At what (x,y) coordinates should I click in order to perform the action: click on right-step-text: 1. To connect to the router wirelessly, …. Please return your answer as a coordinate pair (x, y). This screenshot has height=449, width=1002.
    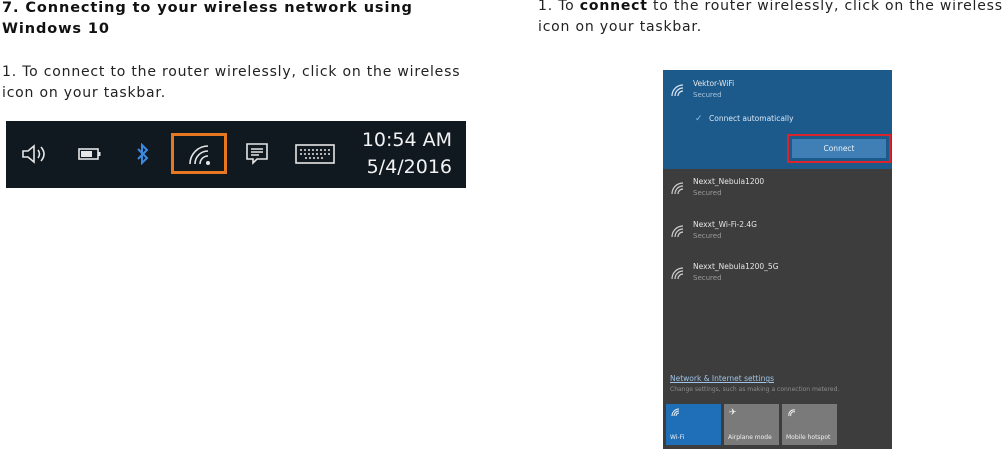
    Looking at the image, I should click on (770, 19).